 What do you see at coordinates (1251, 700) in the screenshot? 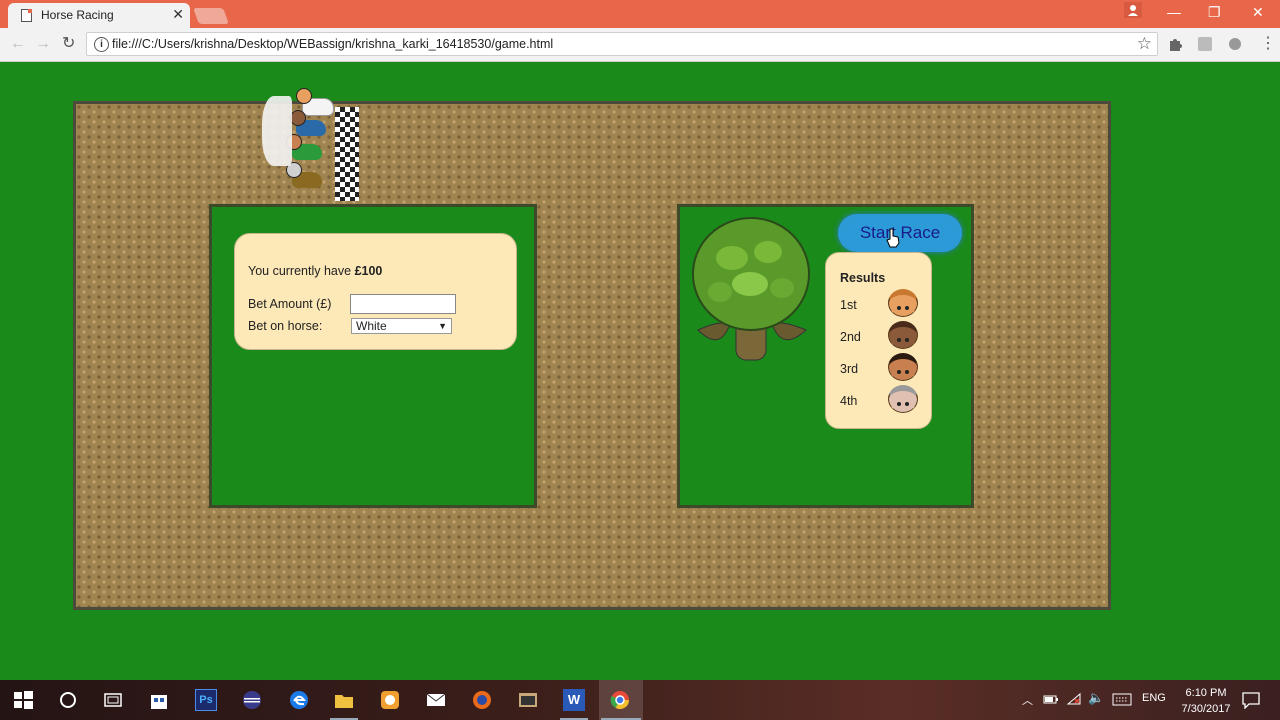
I see `notifications-icon` at bounding box center [1251, 700].